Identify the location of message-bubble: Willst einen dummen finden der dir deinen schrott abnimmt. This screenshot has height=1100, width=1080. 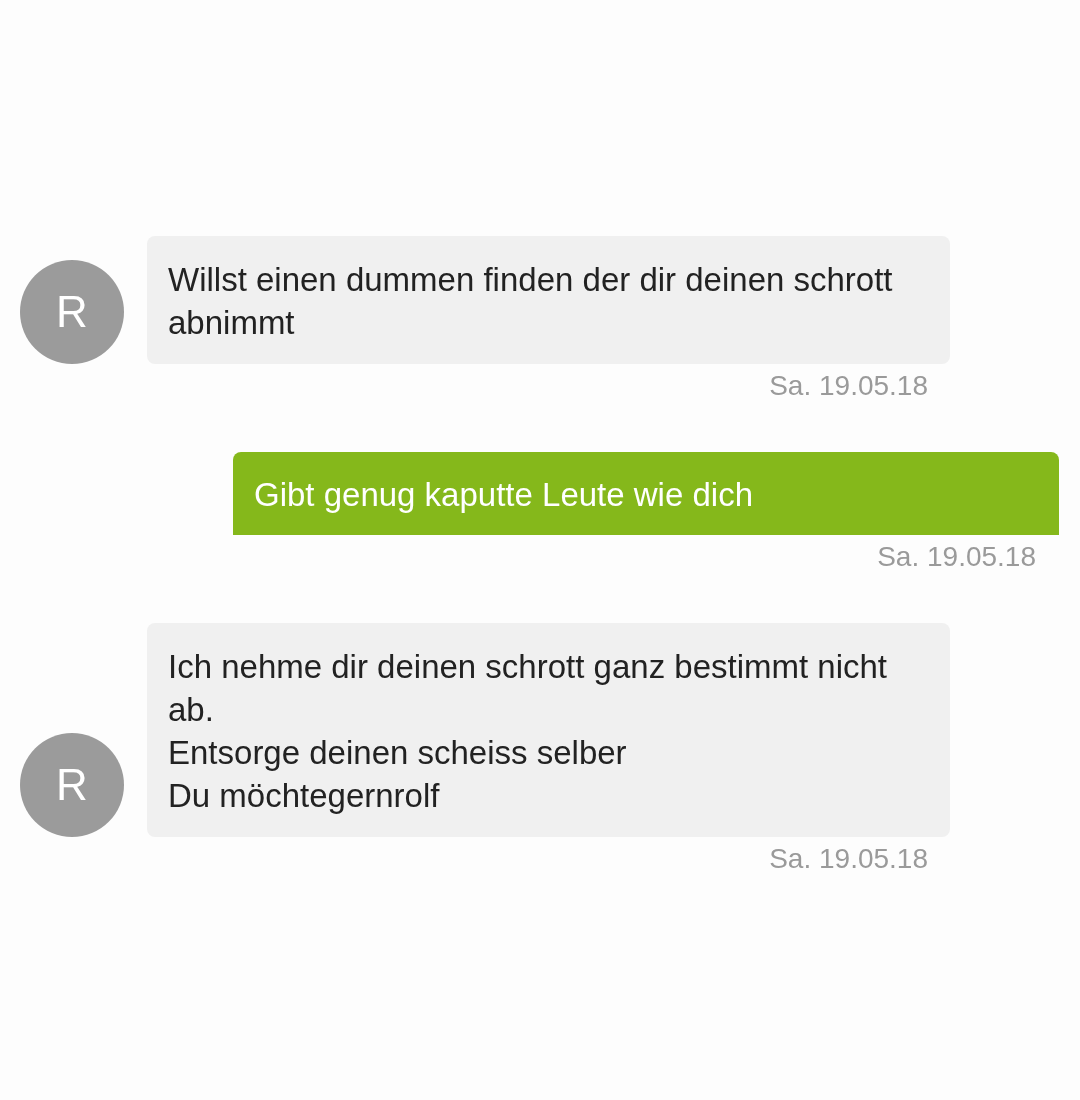
(548, 300).